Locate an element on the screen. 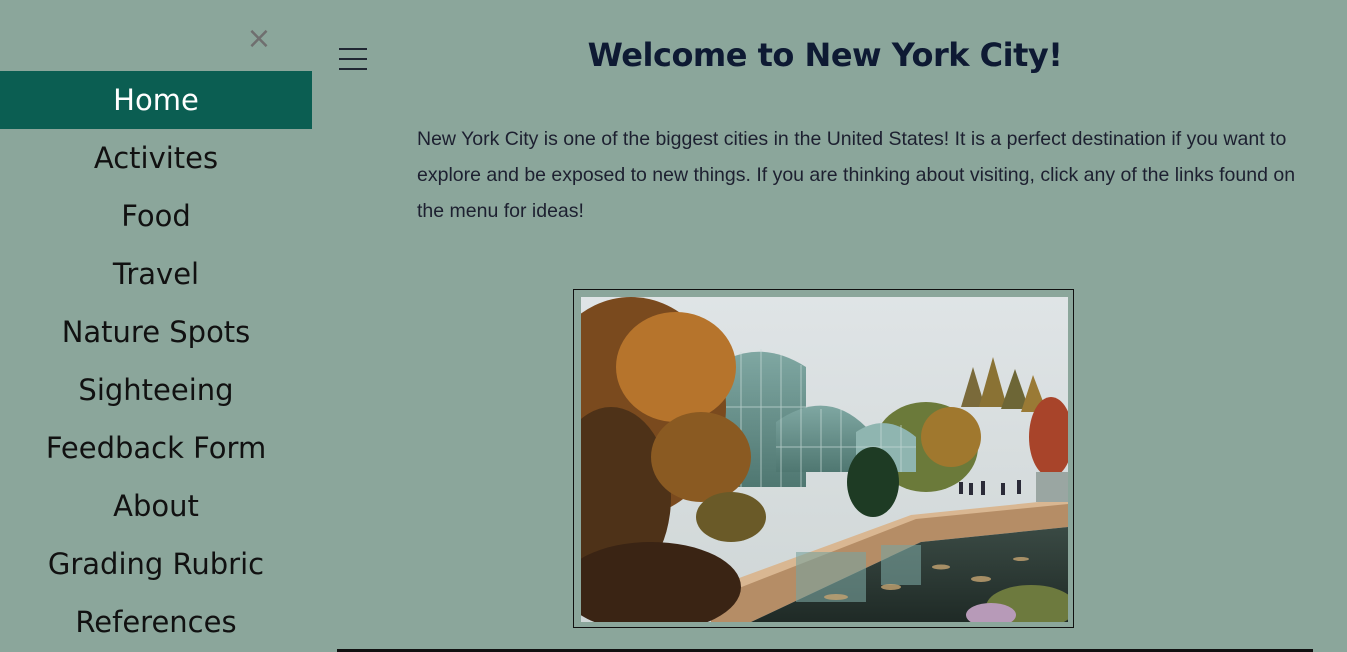 This screenshot has width=1347, height=652. sidebar-item-home: Home is located at coordinates (156, 100).